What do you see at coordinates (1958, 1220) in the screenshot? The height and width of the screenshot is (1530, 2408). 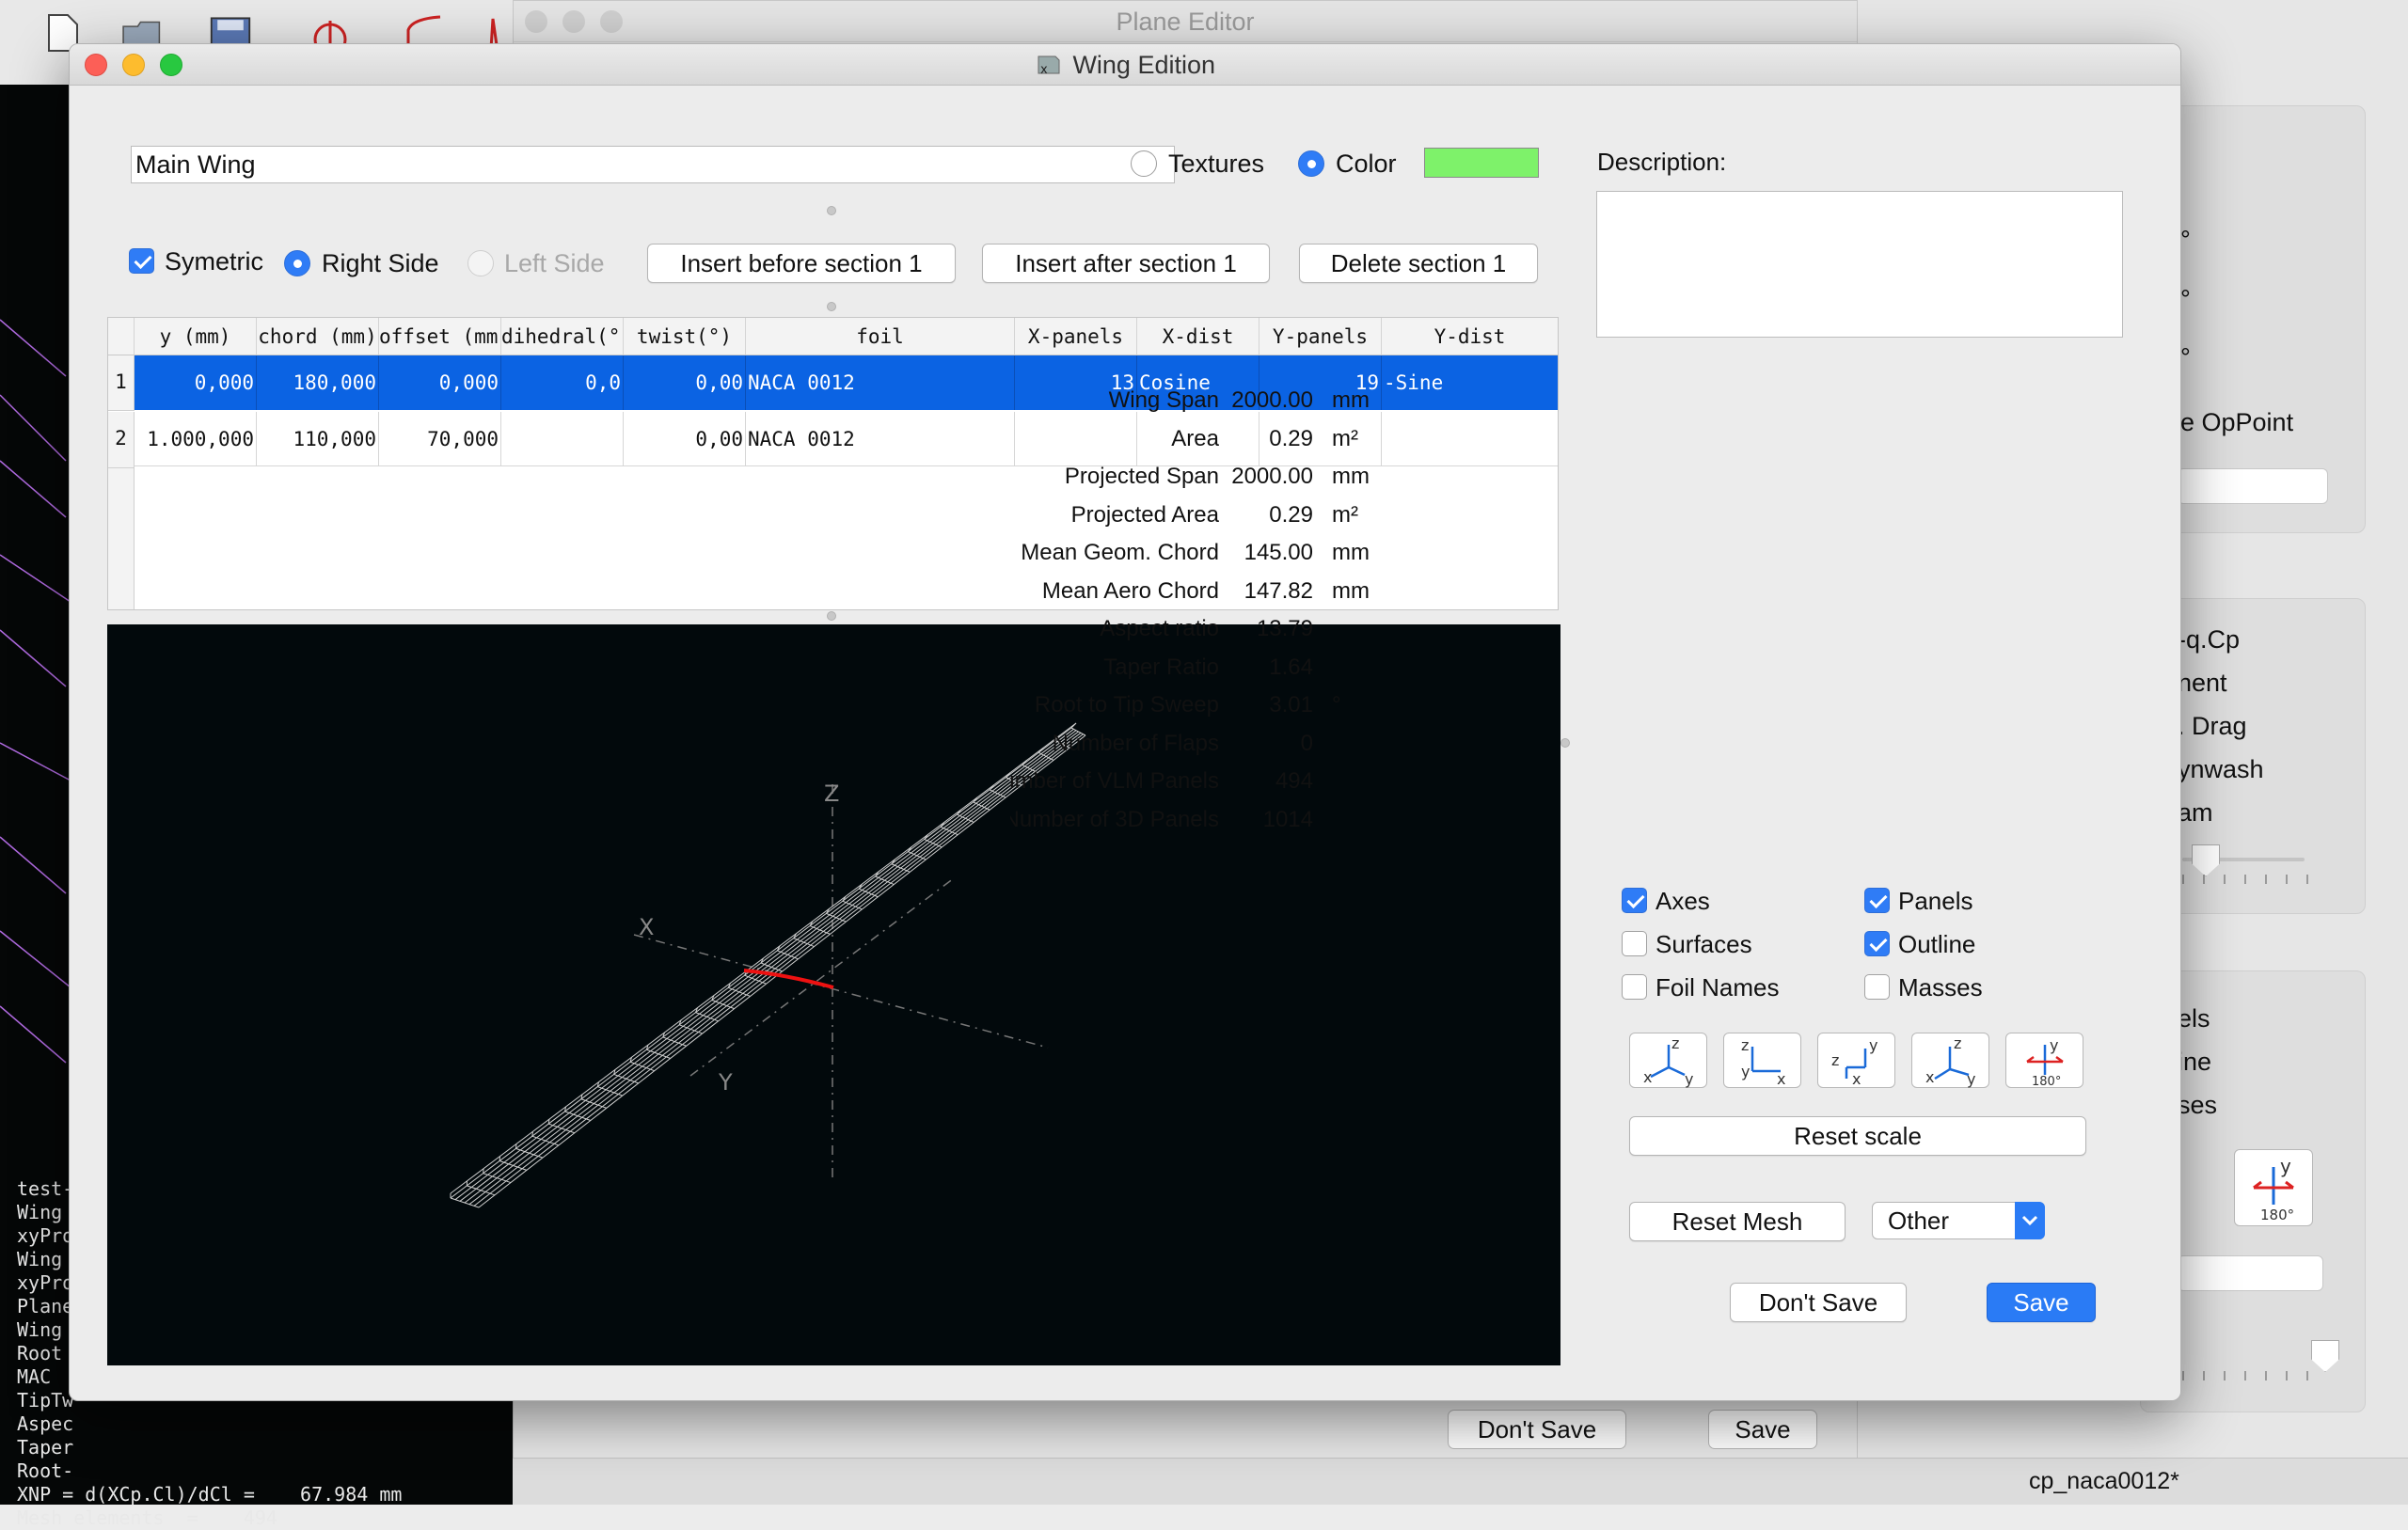 I see `mesh-type-select: Other` at bounding box center [1958, 1220].